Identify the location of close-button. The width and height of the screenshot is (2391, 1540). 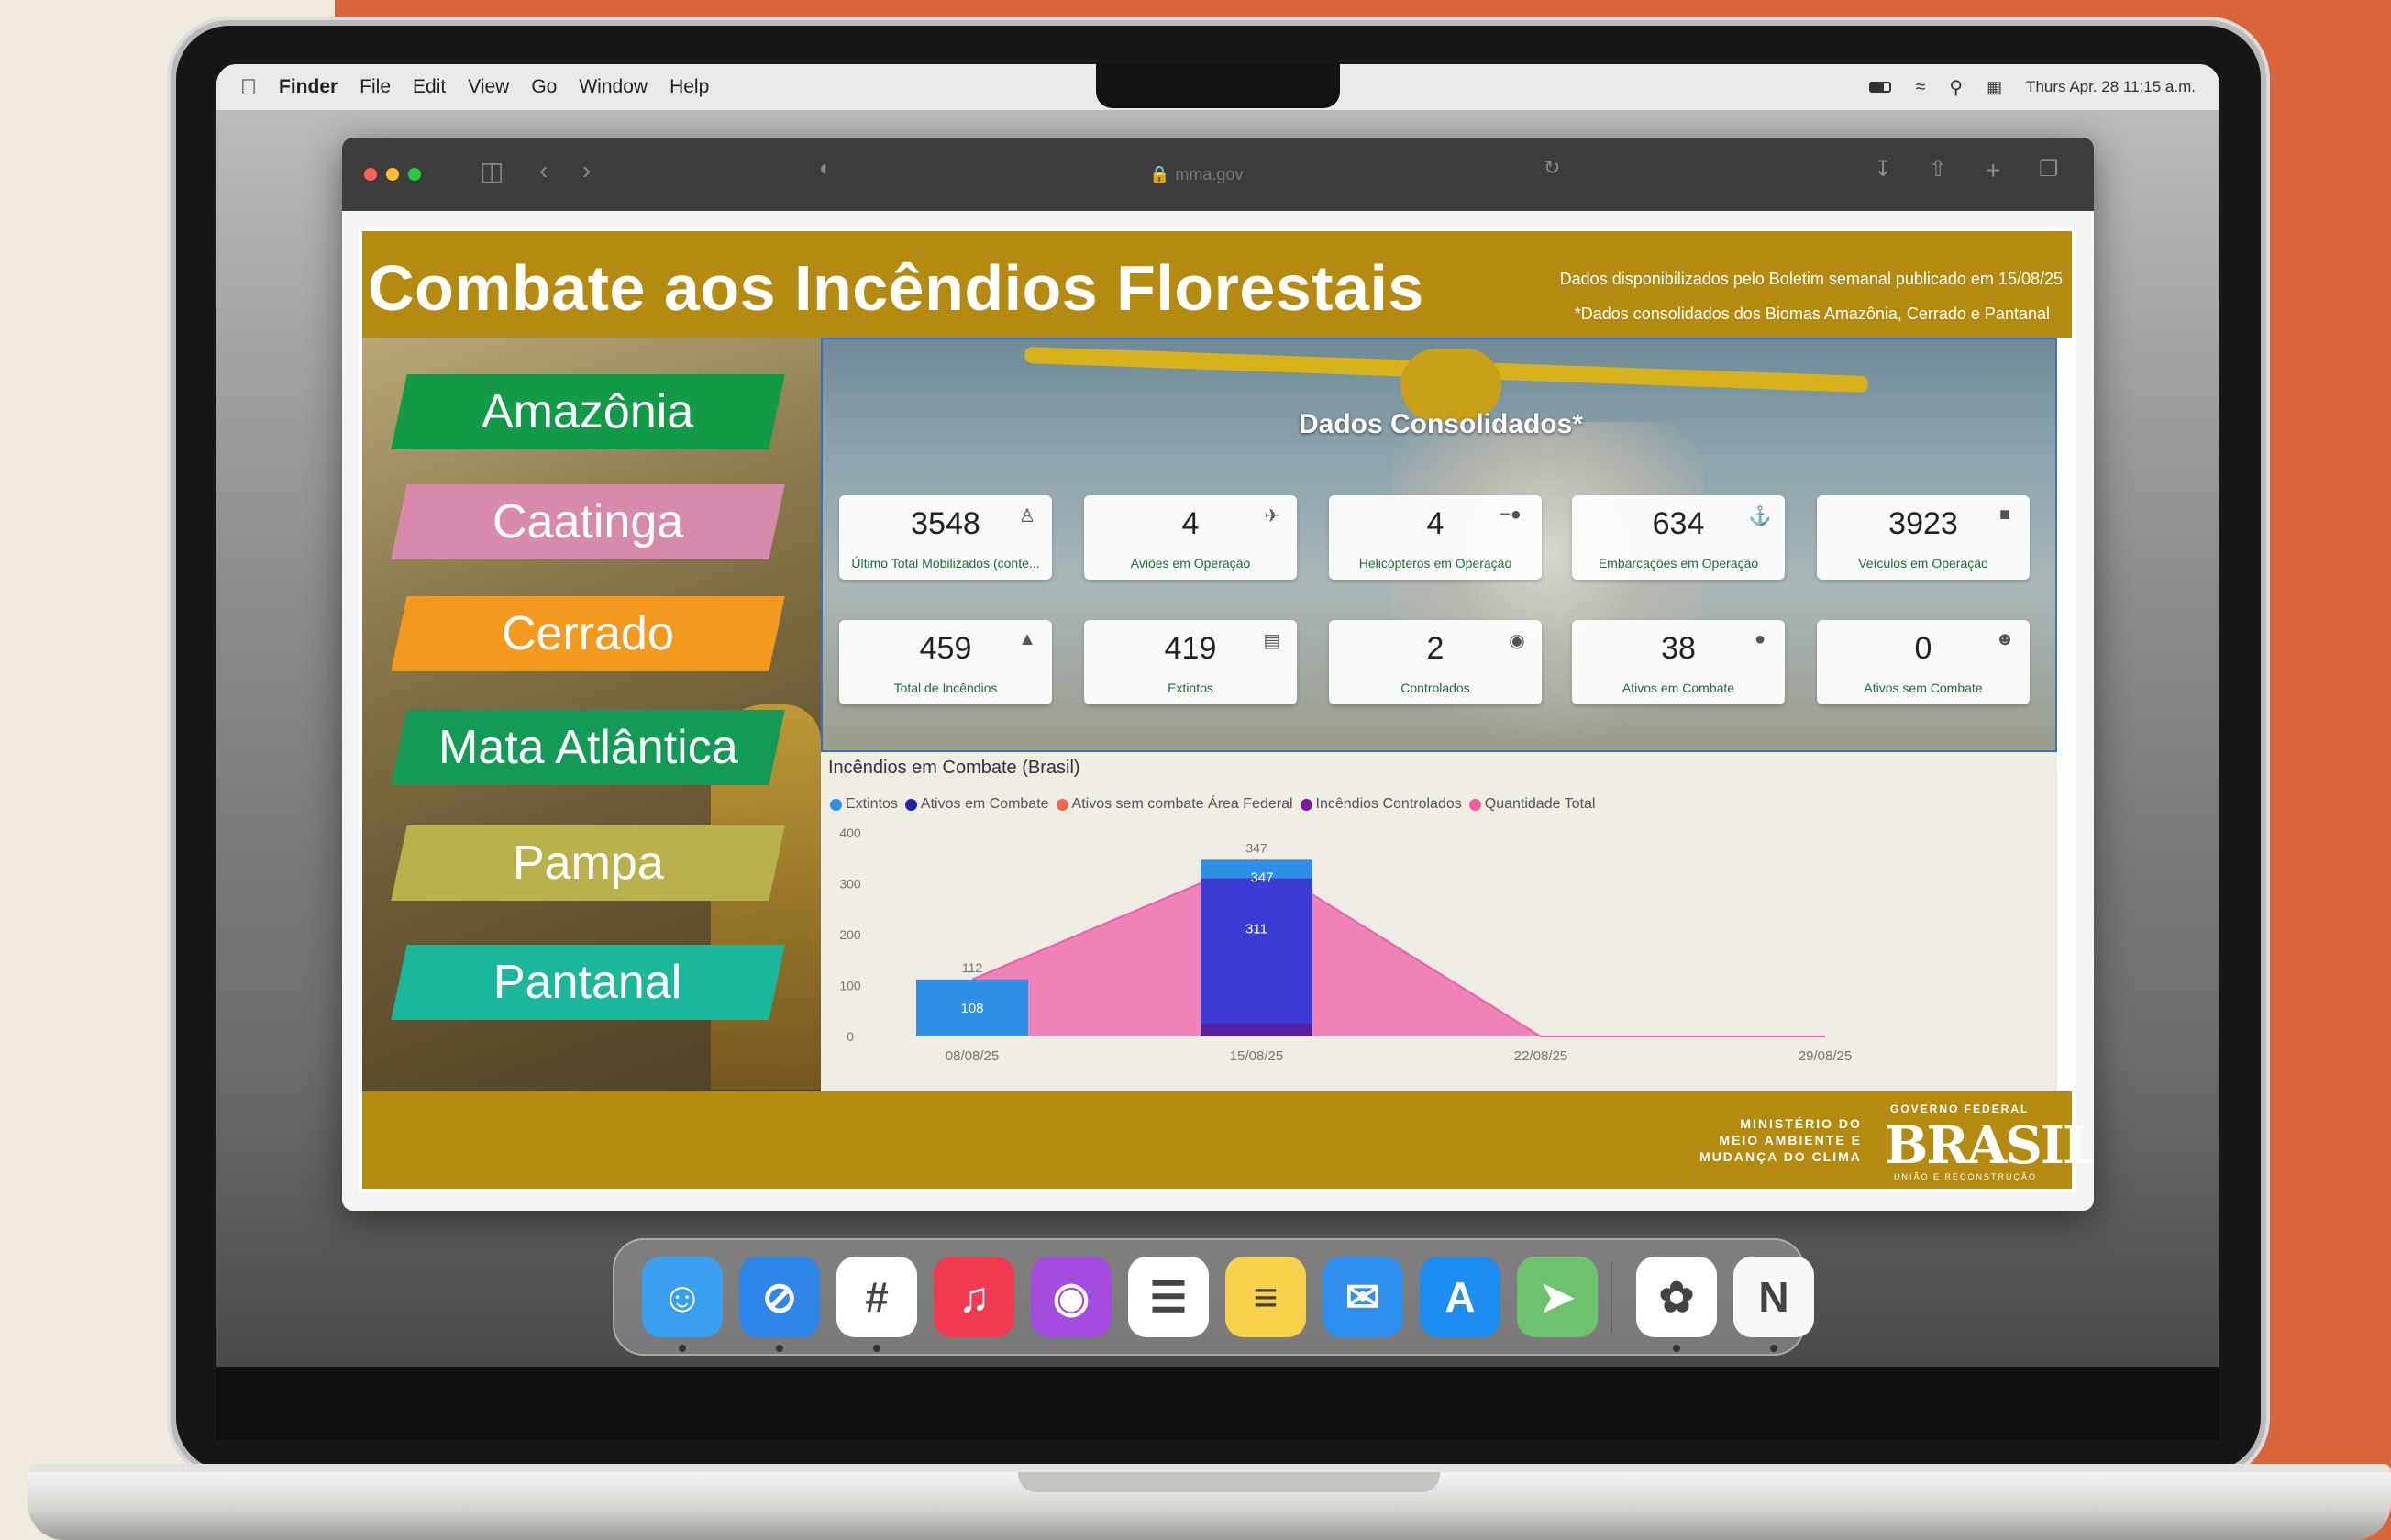
(371, 174).